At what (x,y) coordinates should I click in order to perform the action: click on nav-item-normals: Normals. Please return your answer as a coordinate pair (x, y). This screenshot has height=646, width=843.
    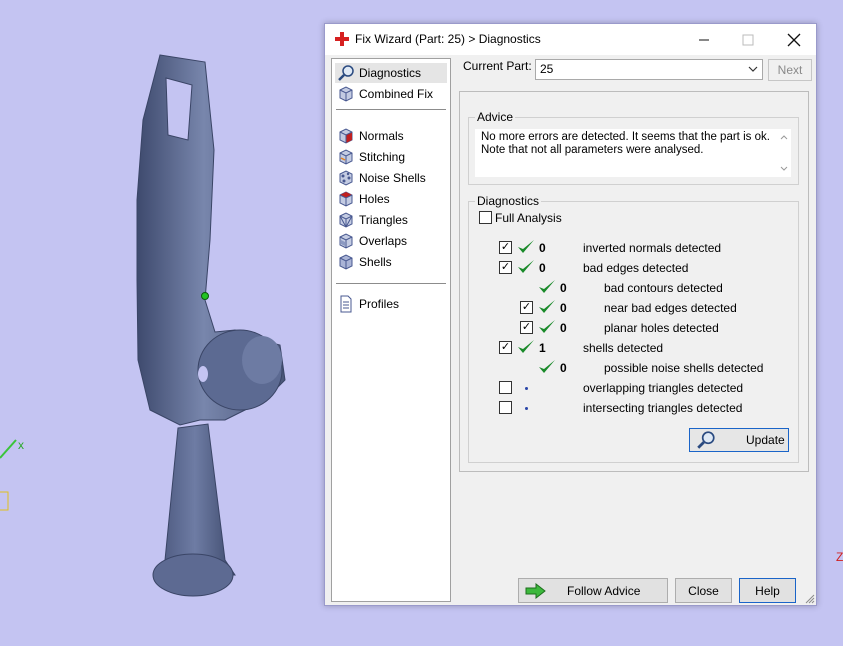
    Looking at the image, I should click on (391, 136).